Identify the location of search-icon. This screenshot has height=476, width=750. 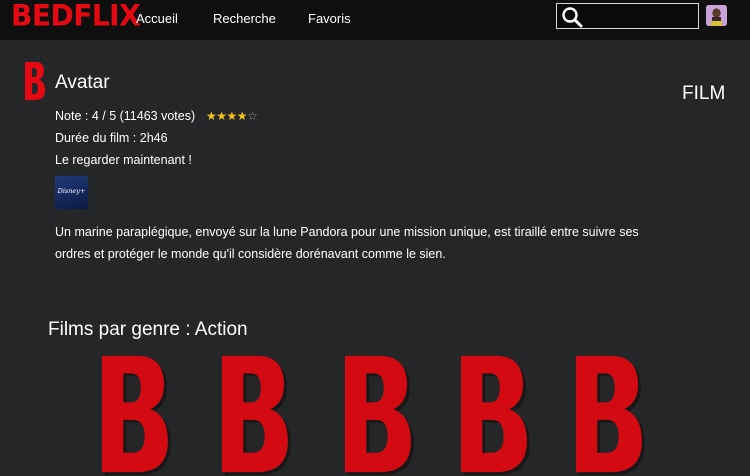
(572, 17).